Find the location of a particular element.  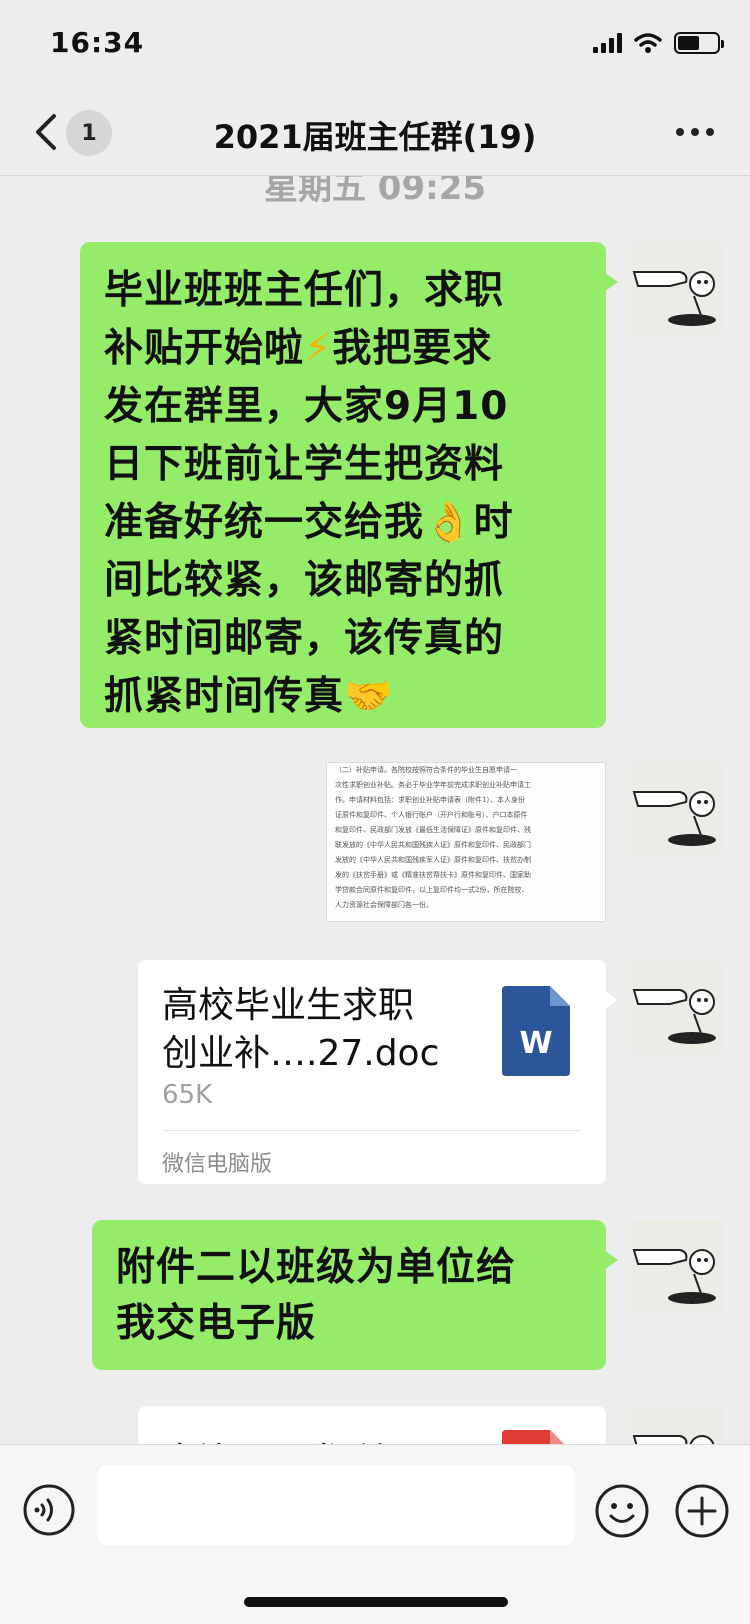

handshake-emoji: 🤝 is located at coordinates (369, 696).